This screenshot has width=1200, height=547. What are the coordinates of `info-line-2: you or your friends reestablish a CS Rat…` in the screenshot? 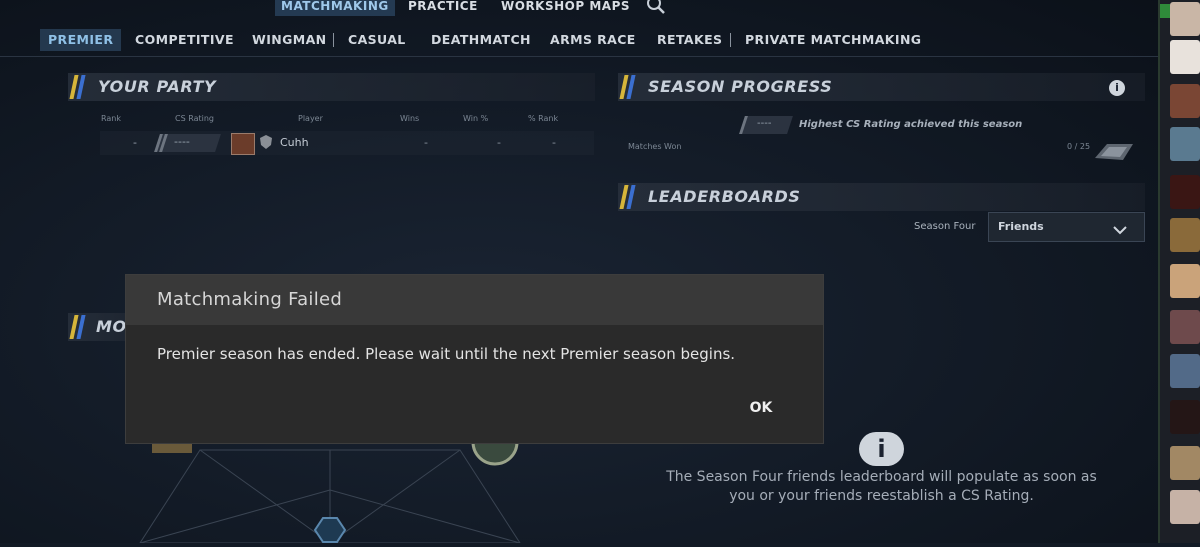 It's located at (881, 496).